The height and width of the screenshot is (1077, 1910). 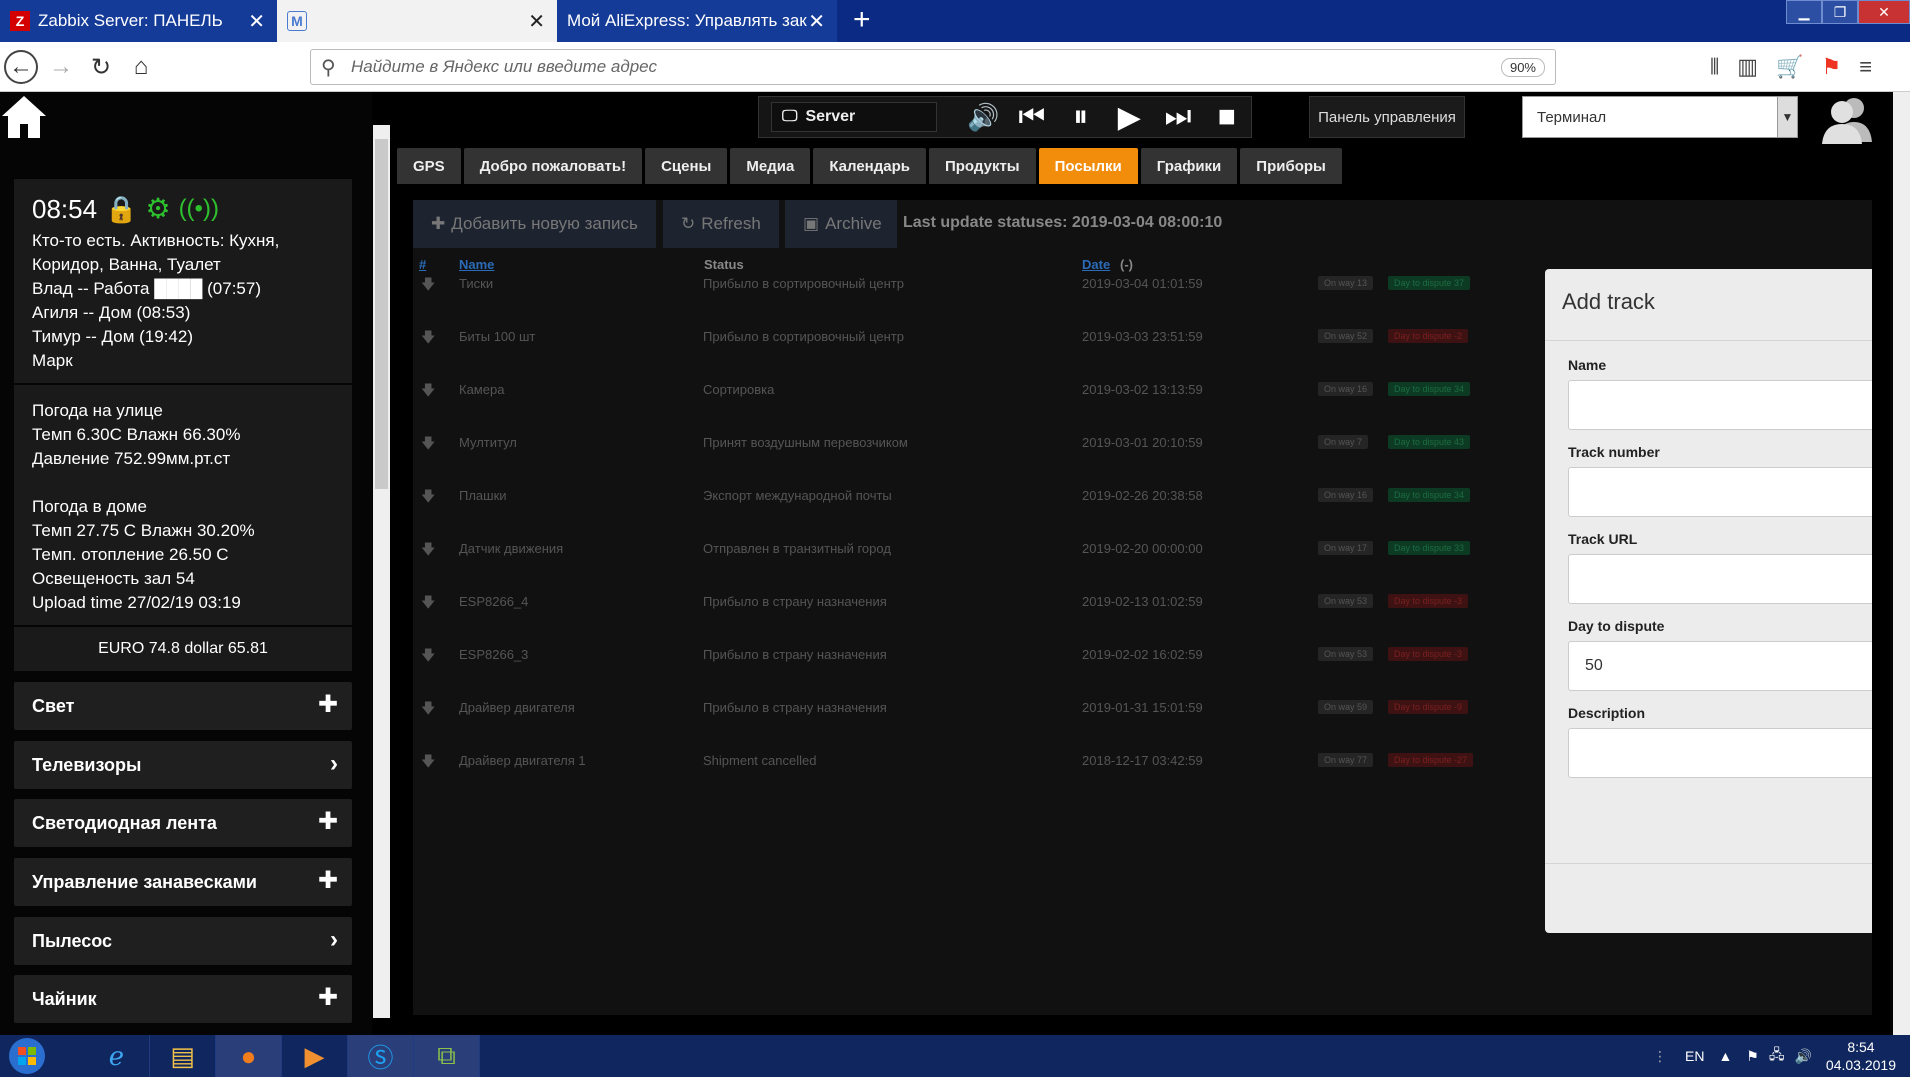 I want to click on sidebar-scrollbar, so click(x=381, y=571).